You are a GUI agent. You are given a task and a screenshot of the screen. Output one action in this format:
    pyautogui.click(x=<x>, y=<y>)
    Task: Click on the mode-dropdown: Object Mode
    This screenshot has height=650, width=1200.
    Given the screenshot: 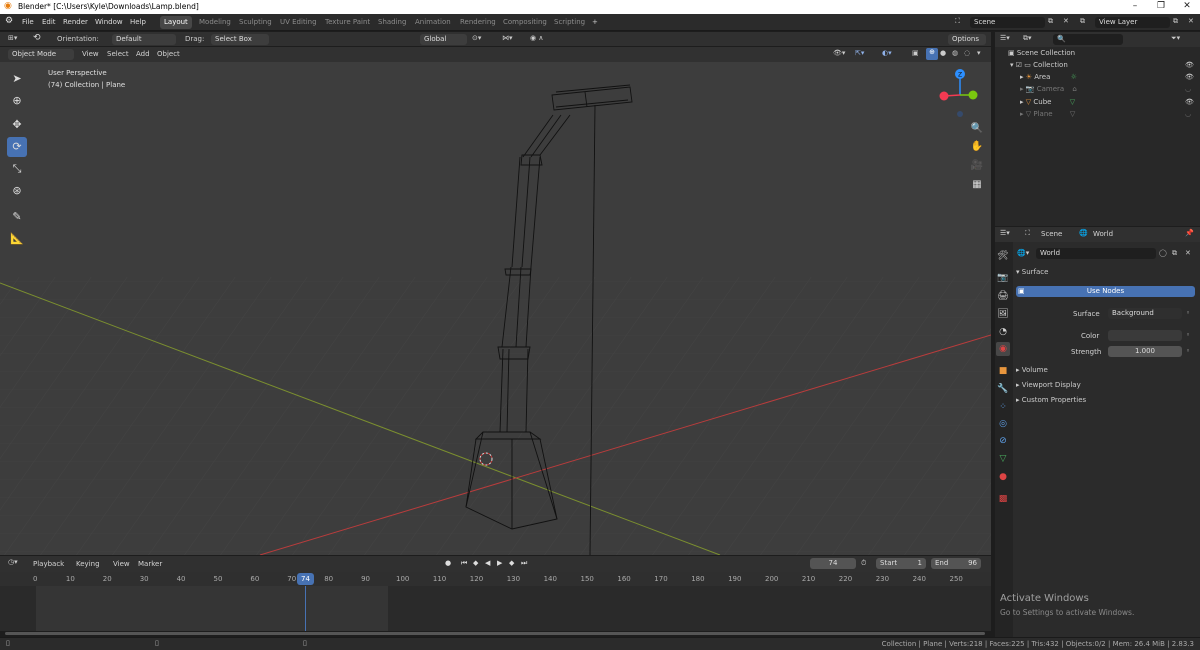 What is the action you would take?
    pyautogui.click(x=41, y=54)
    